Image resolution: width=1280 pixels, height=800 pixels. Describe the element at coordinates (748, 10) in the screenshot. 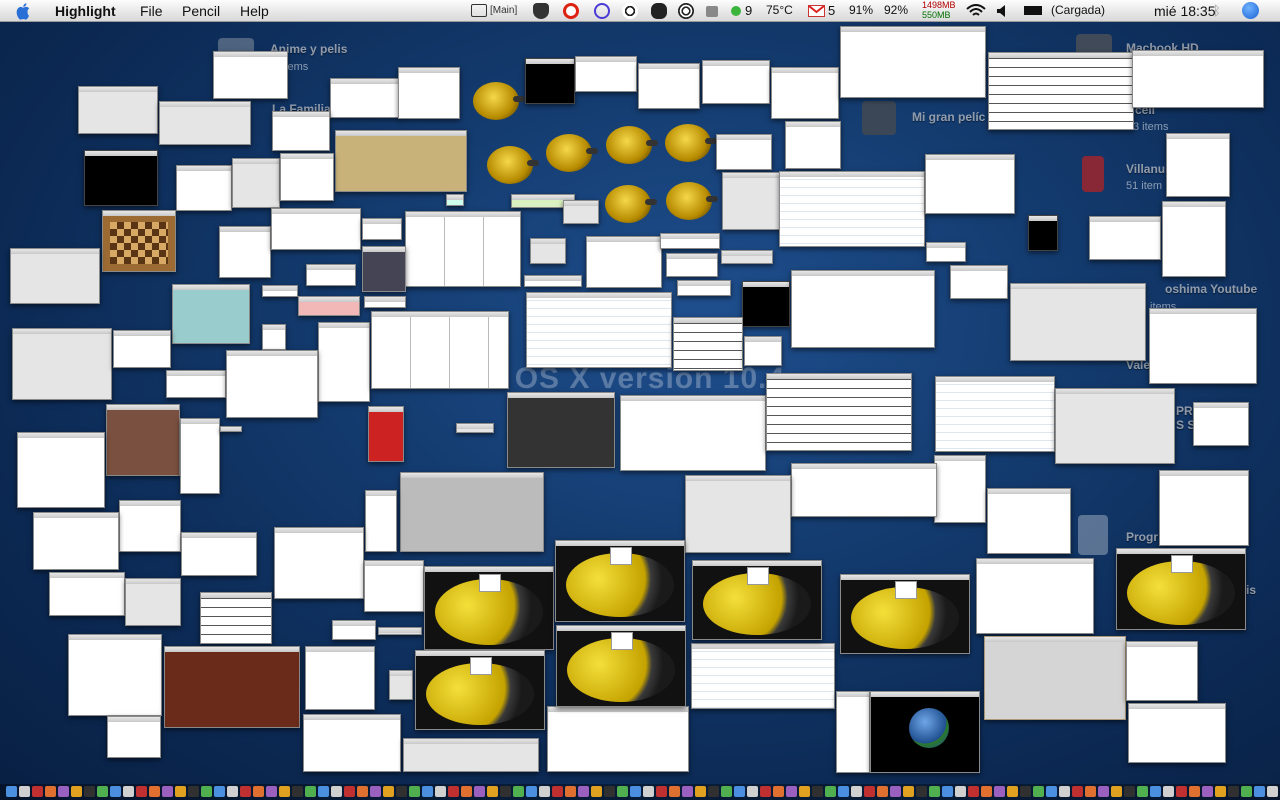

I see `cpu-count: 9` at that location.